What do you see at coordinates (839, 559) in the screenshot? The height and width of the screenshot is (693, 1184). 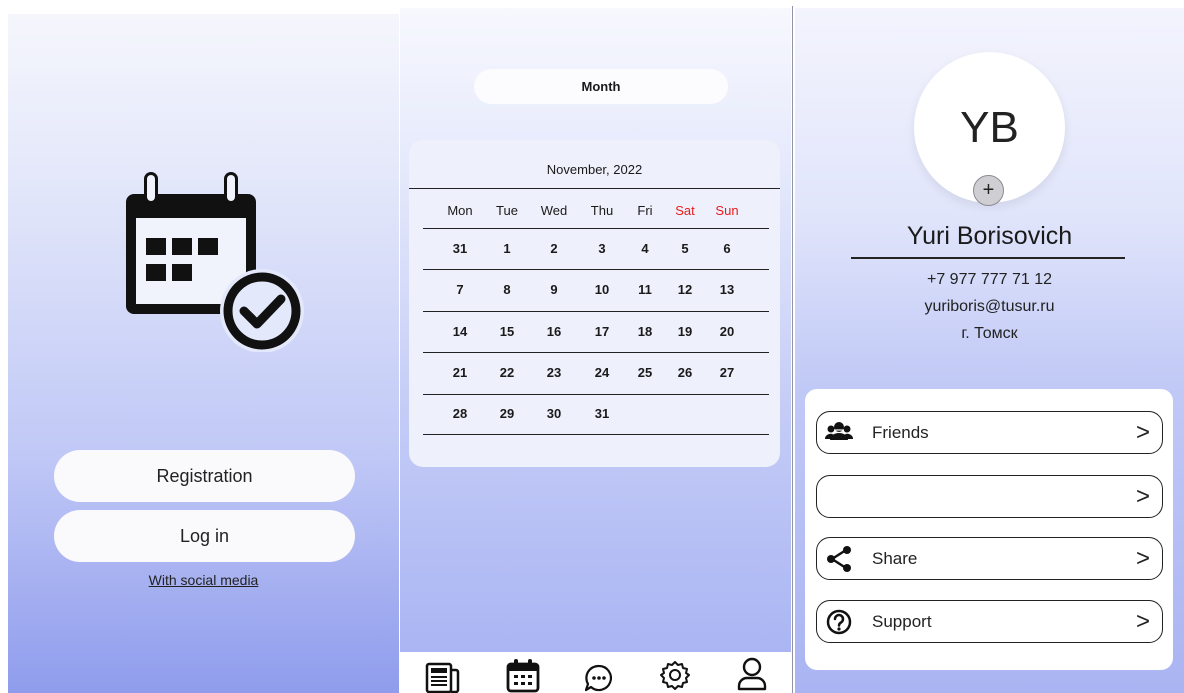 I see `share-icon` at bounding box center [839, 559].